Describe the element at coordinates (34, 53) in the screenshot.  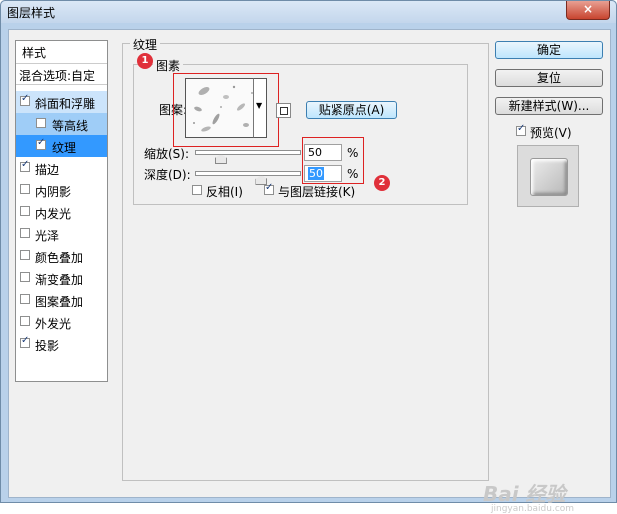
I see `styles-header-label: 样式` at that location.